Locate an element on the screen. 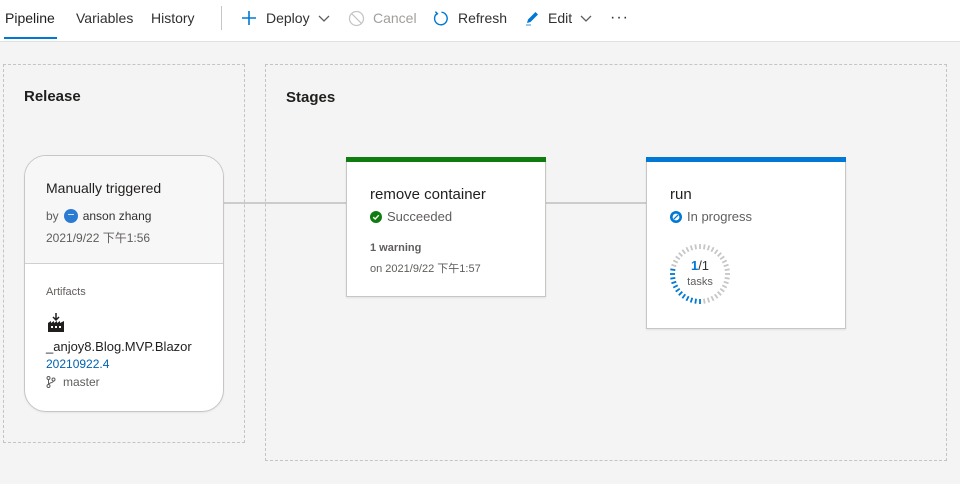 The image size is (960, 484). toolbar-divider is located at coordinates (221, 18).